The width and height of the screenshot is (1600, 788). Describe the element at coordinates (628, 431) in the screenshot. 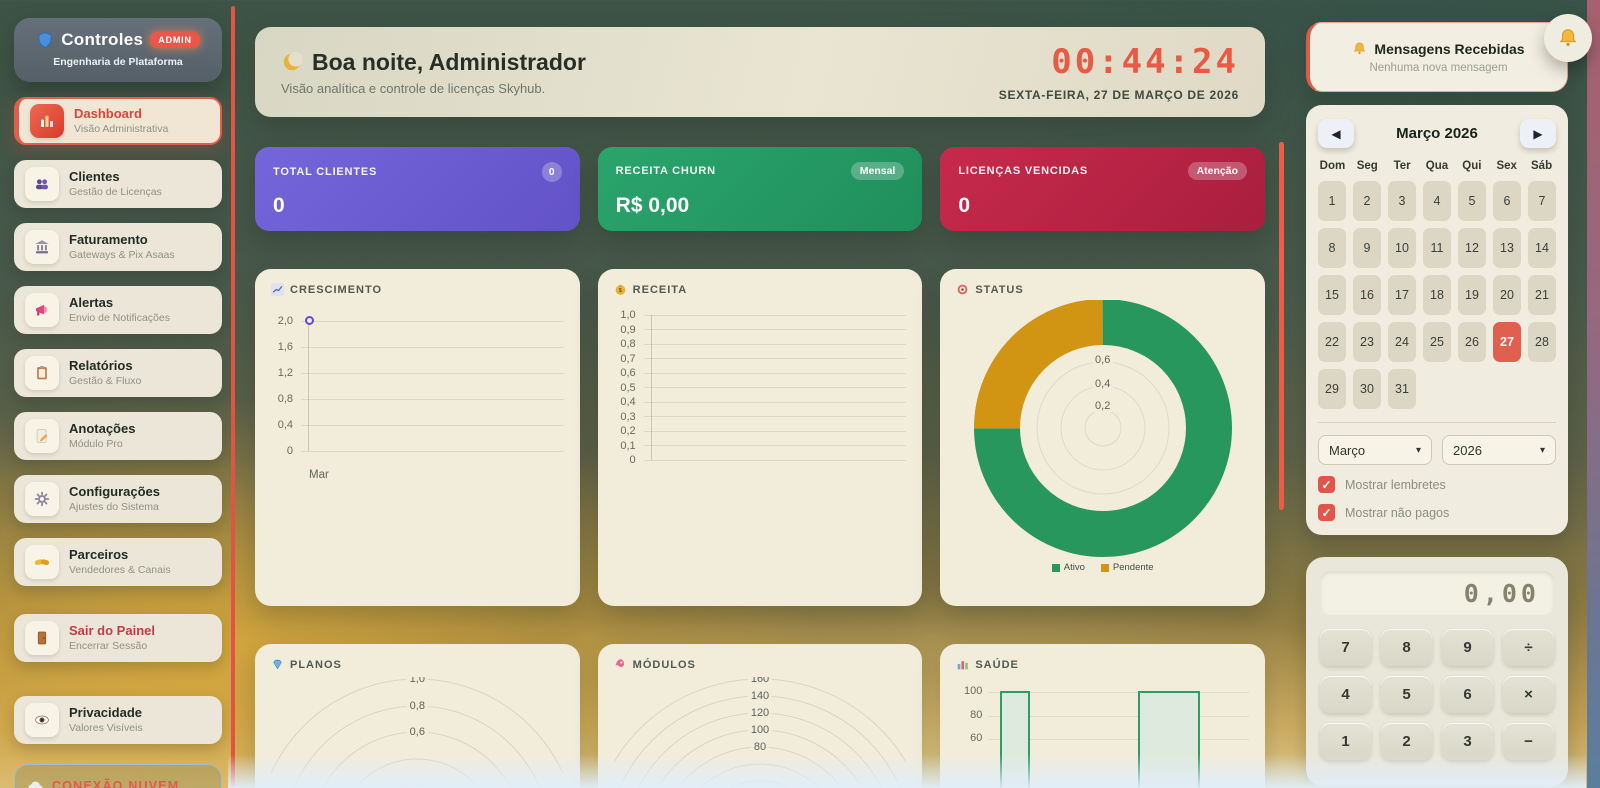

I see `y-tick: 0,2` at that location.